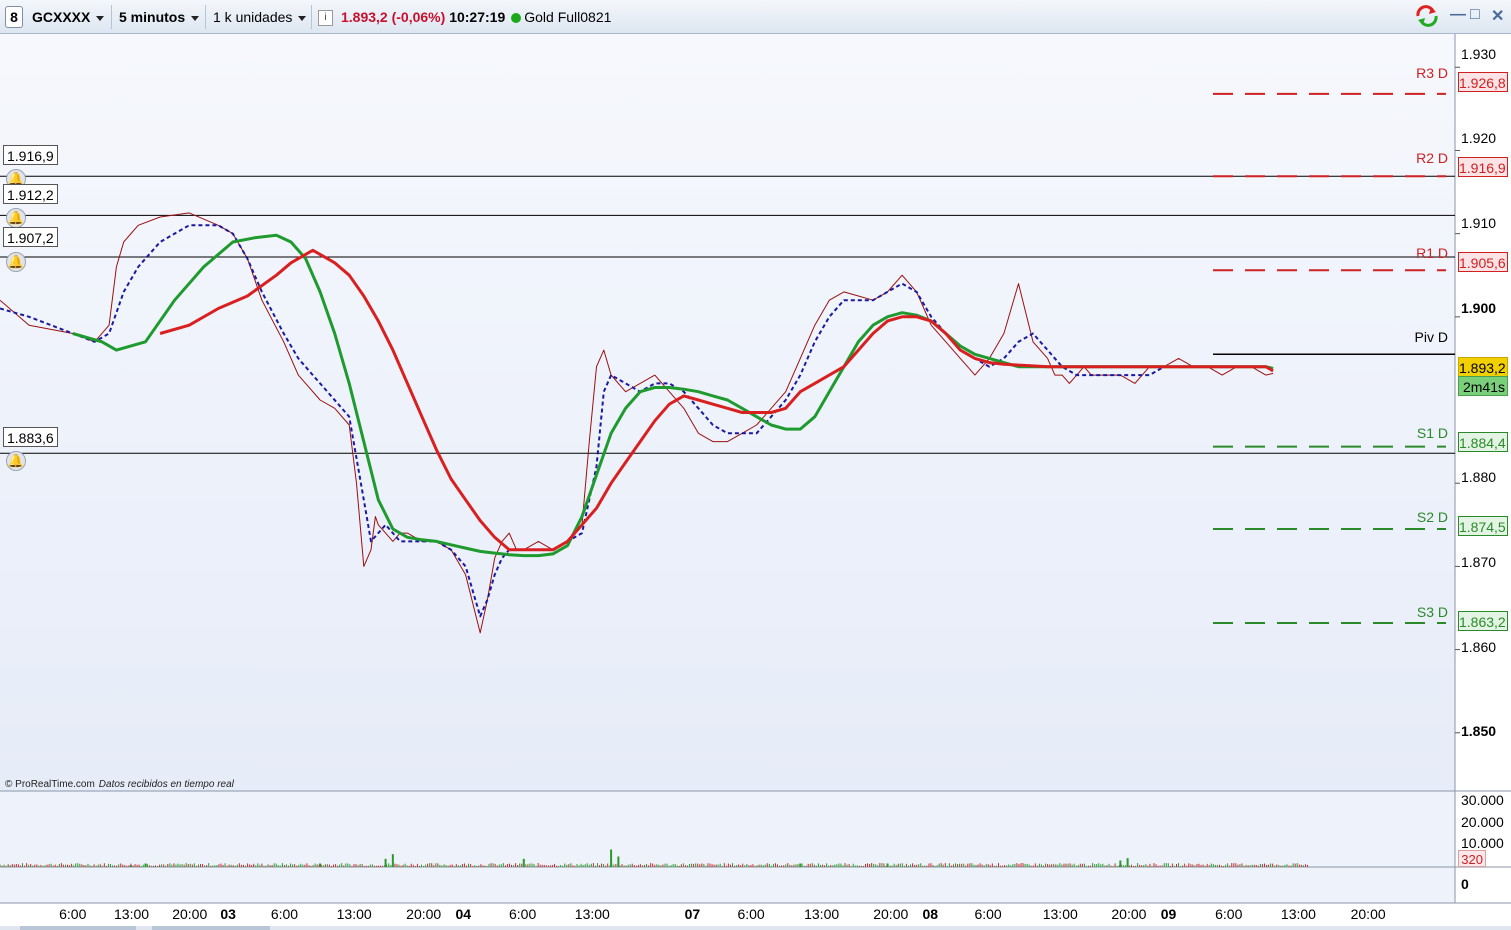  Describe the element at coordinates (1432, 253) in the screenshot. I see `pivot-label-r1: R1 D` at that location.